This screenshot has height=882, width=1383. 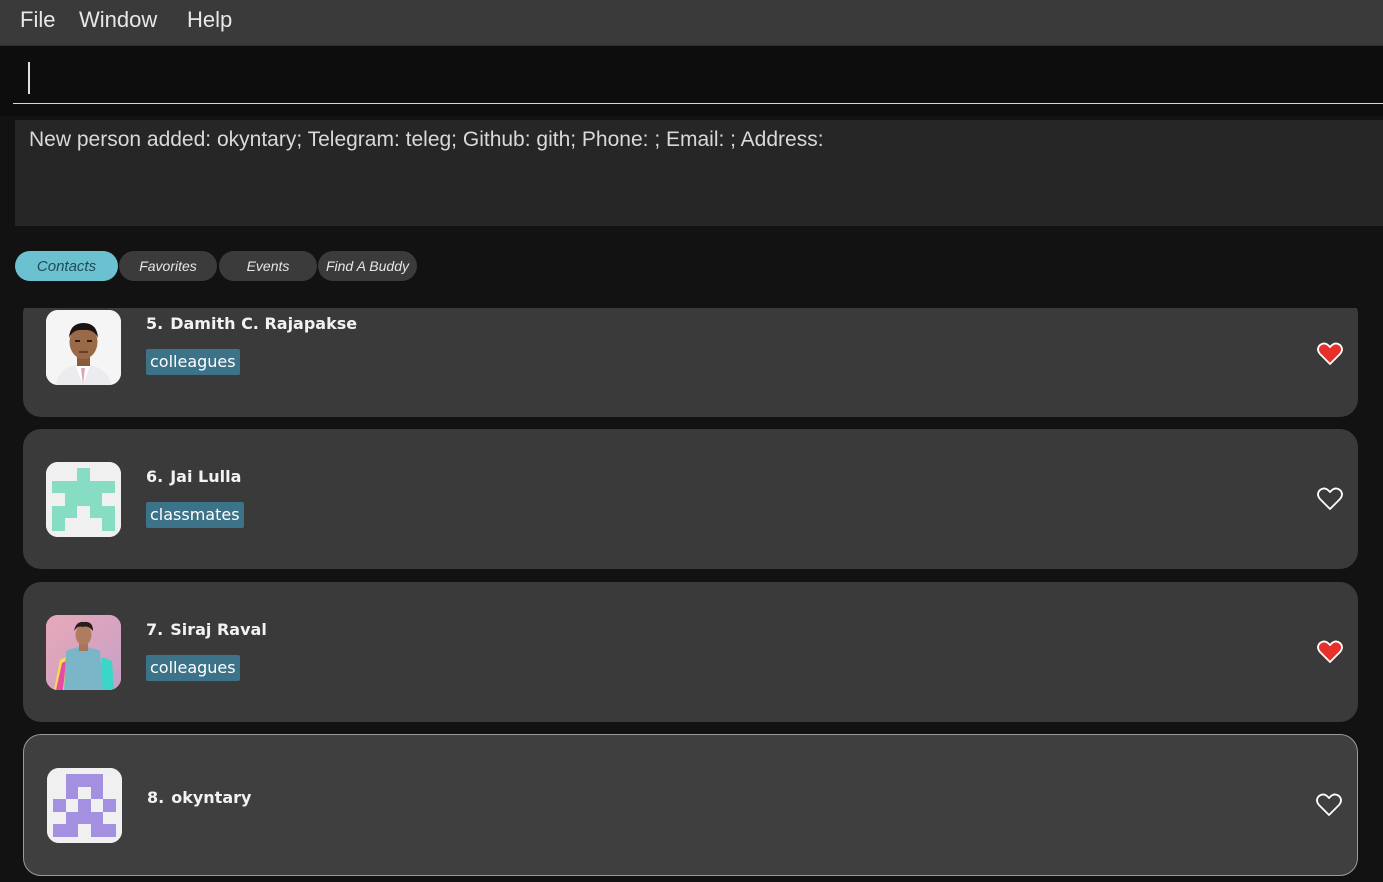 I want to click on contact-card: 5. Damith C. Rajapakse colleagues, so click(x=690, y=362).